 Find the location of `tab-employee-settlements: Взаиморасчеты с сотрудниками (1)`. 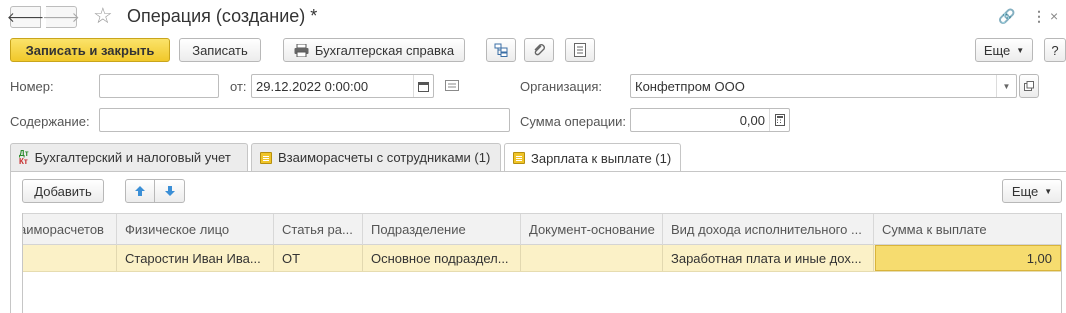

tab-employee-settlements: Взаиморасчеты с сотрудниками (1) is located at coordinates (376, 157).